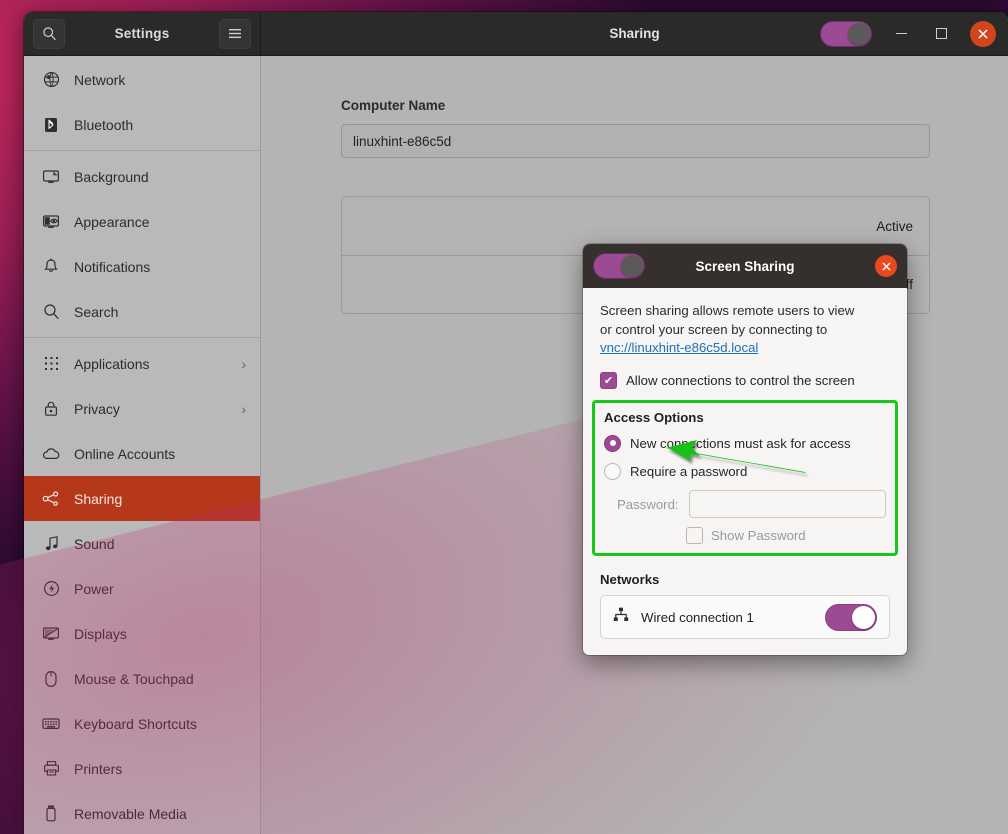 The height and width of the screenshot is (834, 1008). I want to click on allow-control-checkbox: ✔, so click(608, 381).